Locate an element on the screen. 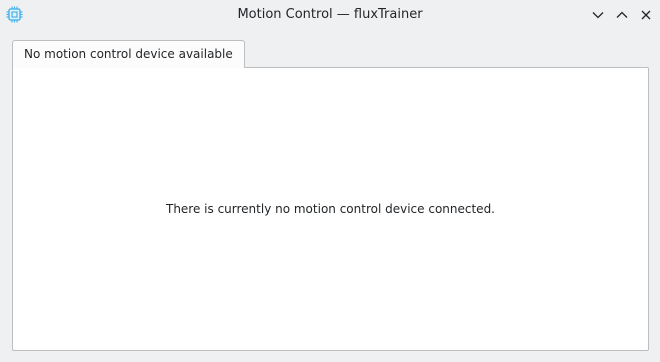  titlebar: Motion Control — fluxTrainer is located at coordinates (330, 14).